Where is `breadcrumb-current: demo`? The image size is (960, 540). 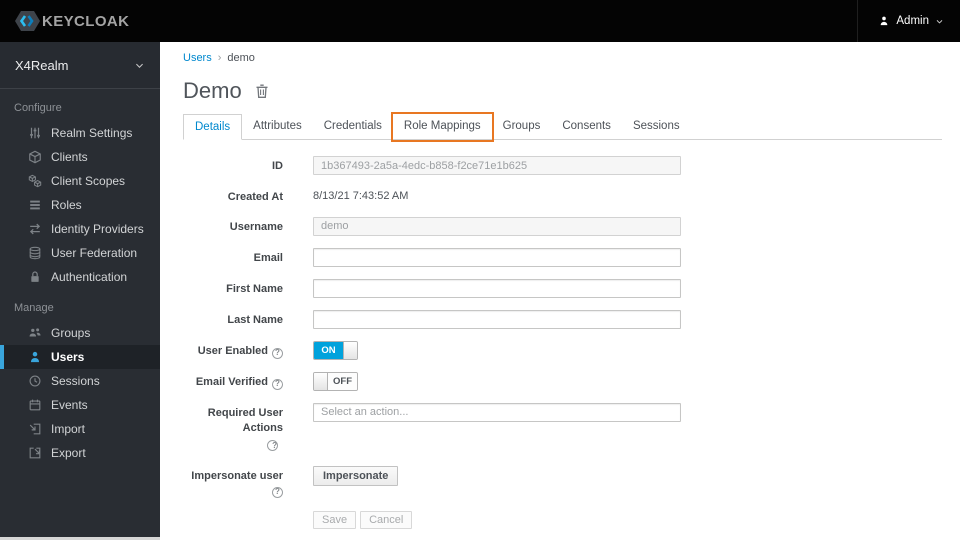 breadcrumb-current: demo is located at coordinates (241, 58).